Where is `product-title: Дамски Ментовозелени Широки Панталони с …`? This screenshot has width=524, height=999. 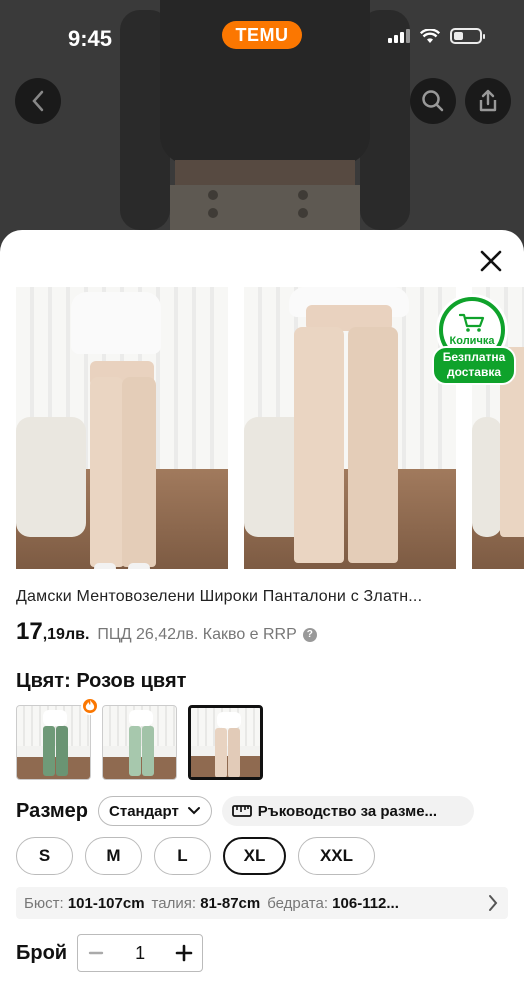
product-title: Дамски Ментовозелени Широки Панталони с … is located at coordinates (219, 596).